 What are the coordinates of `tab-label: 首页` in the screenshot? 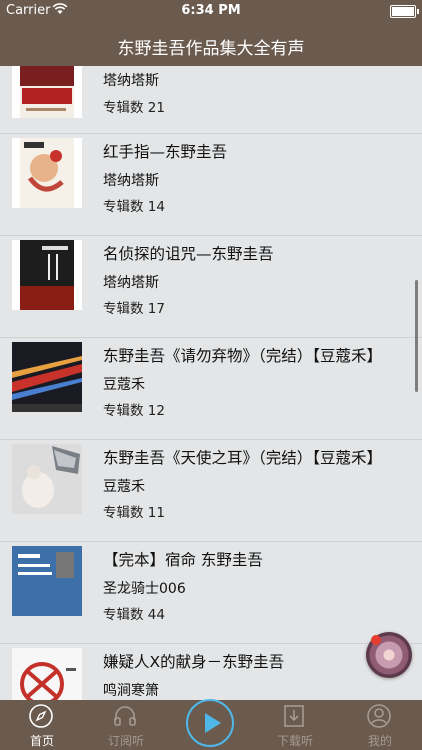 It's located at (41, 741).